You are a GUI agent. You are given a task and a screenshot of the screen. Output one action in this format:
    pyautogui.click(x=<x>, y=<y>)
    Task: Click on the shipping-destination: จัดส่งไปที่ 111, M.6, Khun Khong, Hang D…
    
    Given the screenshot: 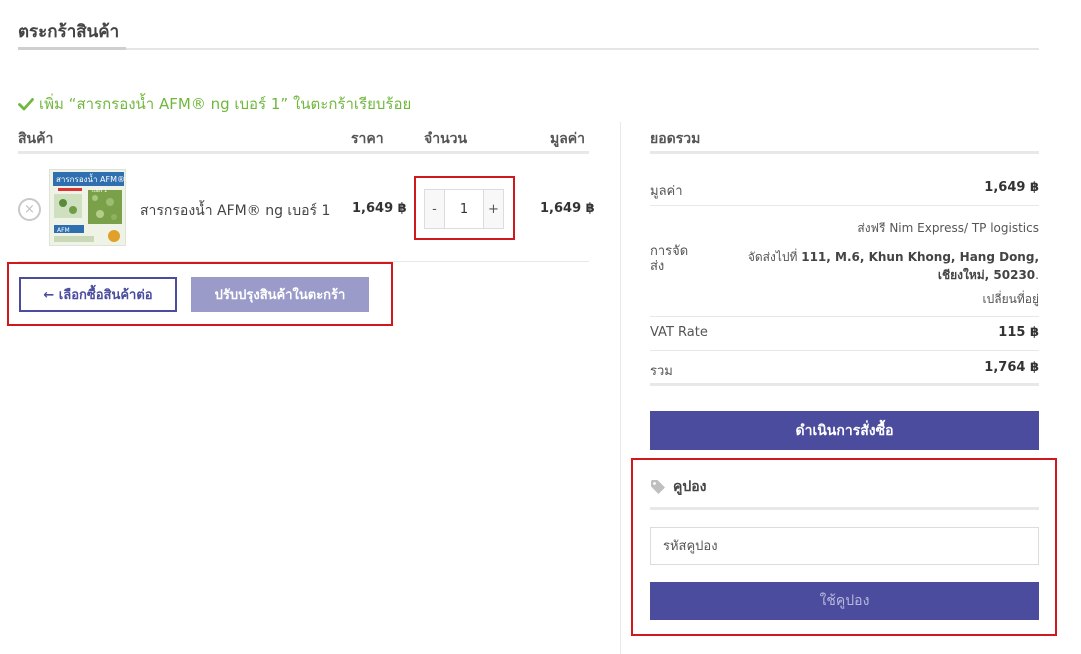 What is the action you would take?
    pyautogui.click(x=879, y=266)
    